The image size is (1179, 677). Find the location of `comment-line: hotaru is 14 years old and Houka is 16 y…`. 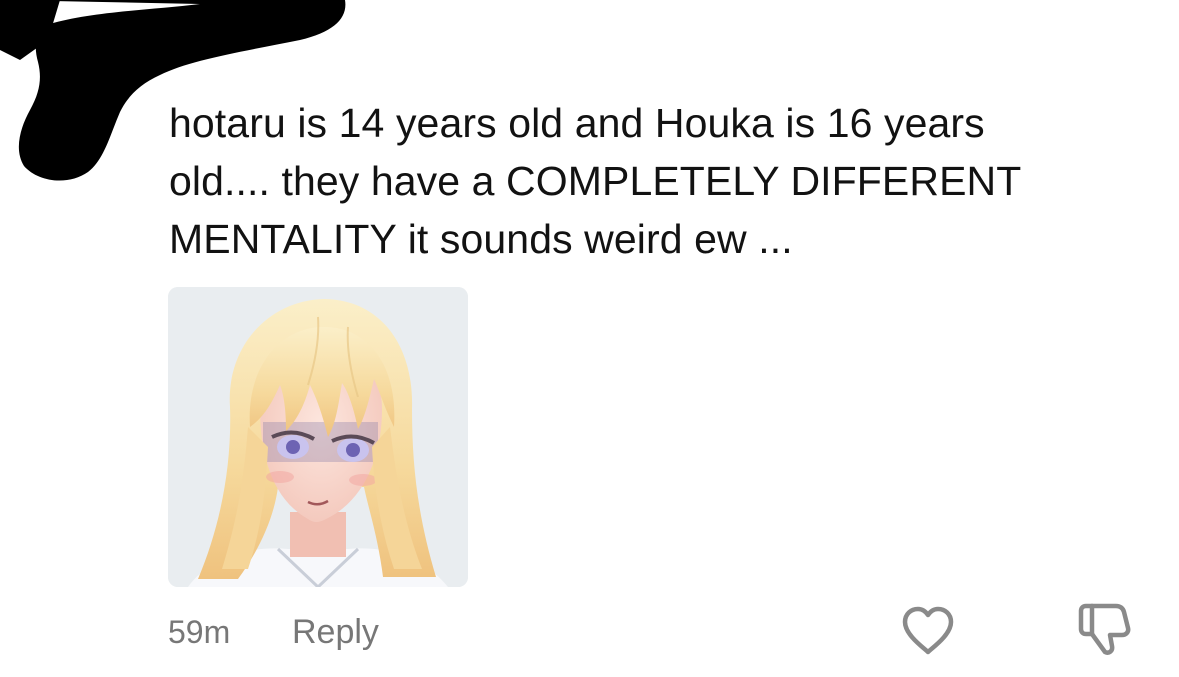

comment-line: hotaru is 14 years old and Houka is 16 y… is located at coordinates (577, 123).